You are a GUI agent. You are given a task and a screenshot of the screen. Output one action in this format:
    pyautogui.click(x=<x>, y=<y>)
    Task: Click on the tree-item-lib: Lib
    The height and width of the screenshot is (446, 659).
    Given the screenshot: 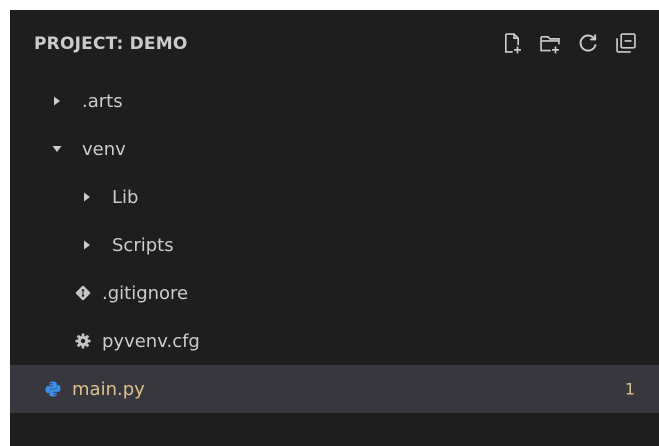 What is the action you would take?
    pyautogui.click(x=334, y=197)
    